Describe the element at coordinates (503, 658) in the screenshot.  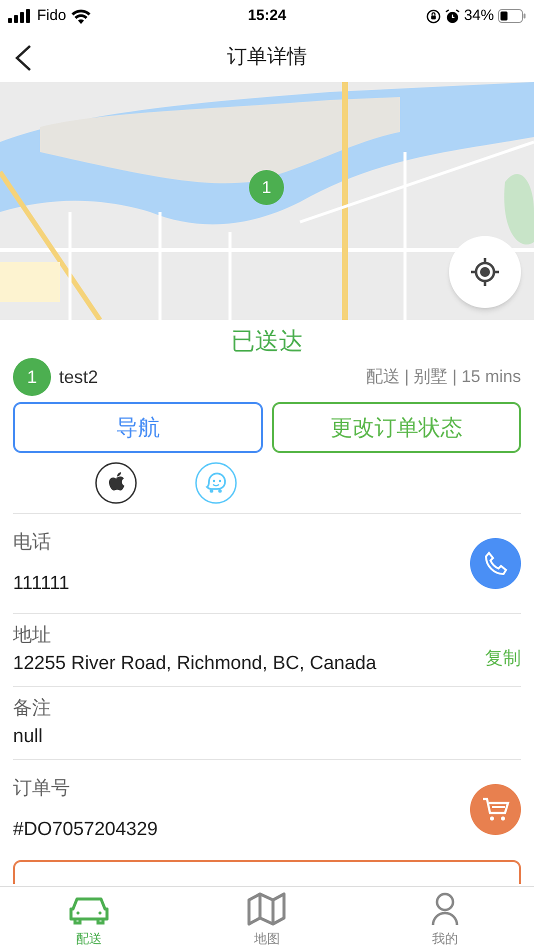
I see `copy-link: 复制` at that location.